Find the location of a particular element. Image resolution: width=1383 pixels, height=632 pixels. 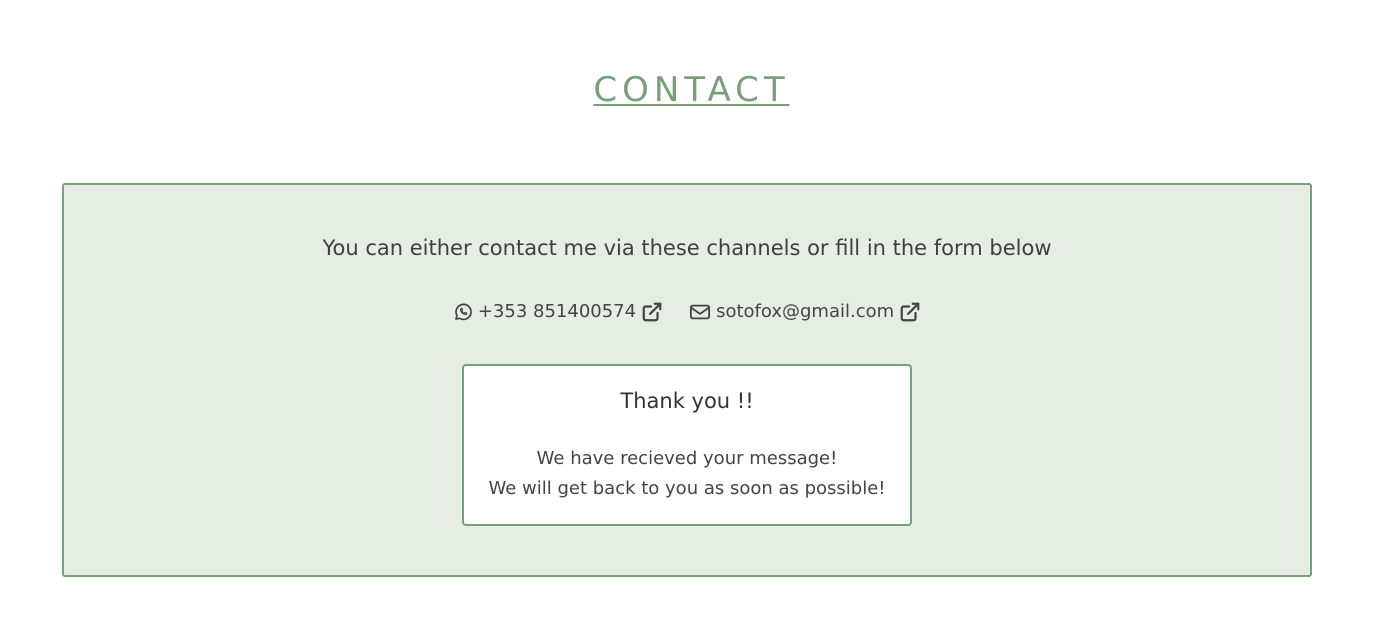

contact-title-link: CONTACT is located at coordinates (691, 90).